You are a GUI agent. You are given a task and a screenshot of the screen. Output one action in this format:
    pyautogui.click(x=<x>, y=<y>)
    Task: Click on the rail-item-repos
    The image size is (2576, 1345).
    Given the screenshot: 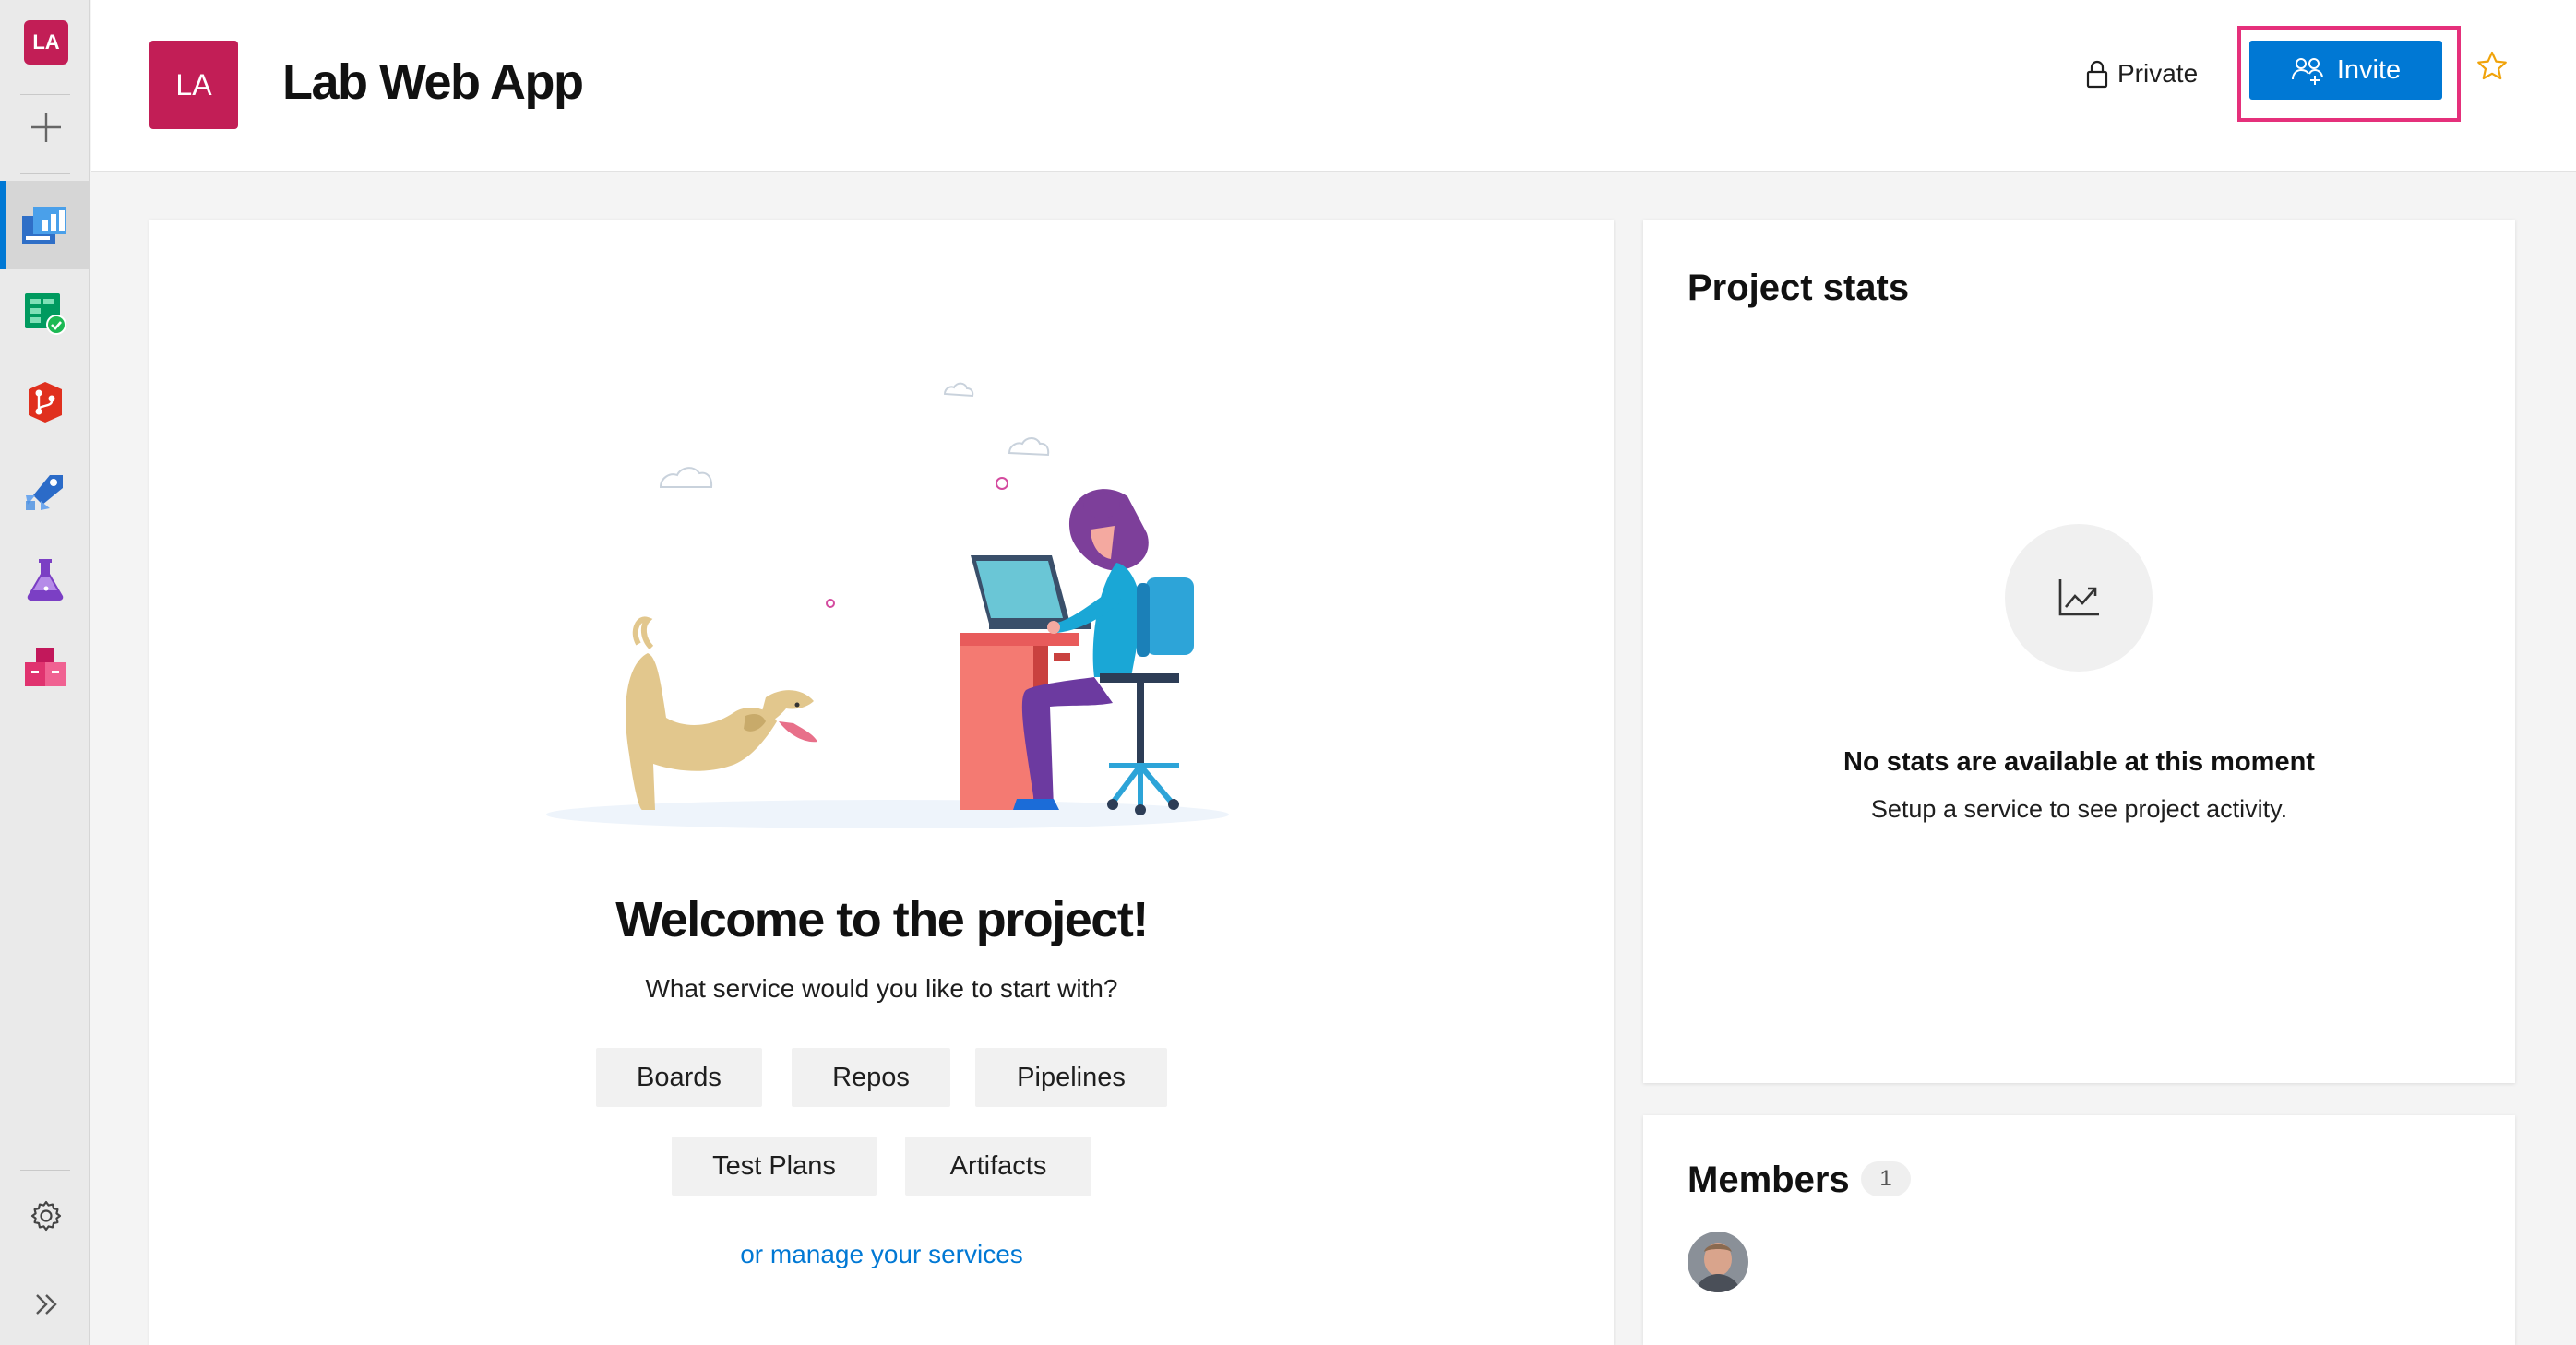 What is the action you would take?
    pyautogui.click(x=45, y=402)
    